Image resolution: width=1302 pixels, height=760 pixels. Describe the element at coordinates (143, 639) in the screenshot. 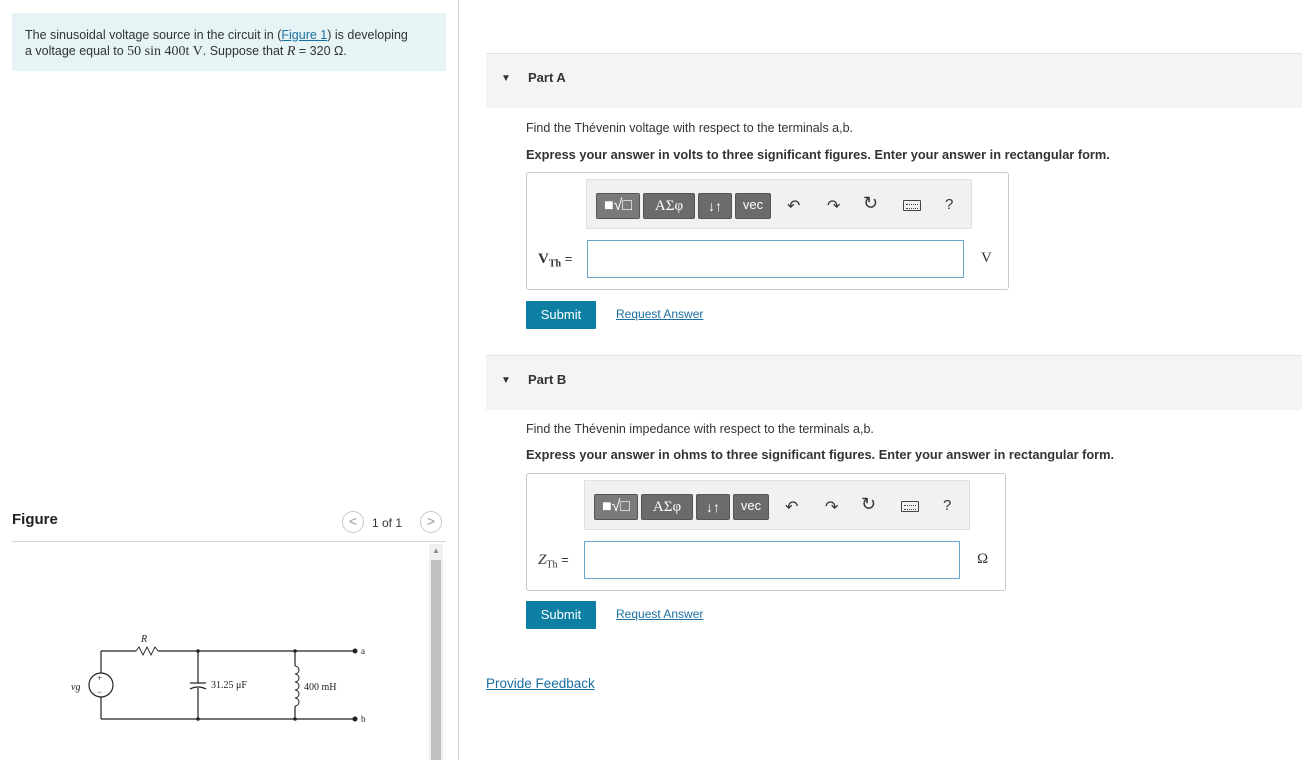

I see `resistor-label: R` at that location.